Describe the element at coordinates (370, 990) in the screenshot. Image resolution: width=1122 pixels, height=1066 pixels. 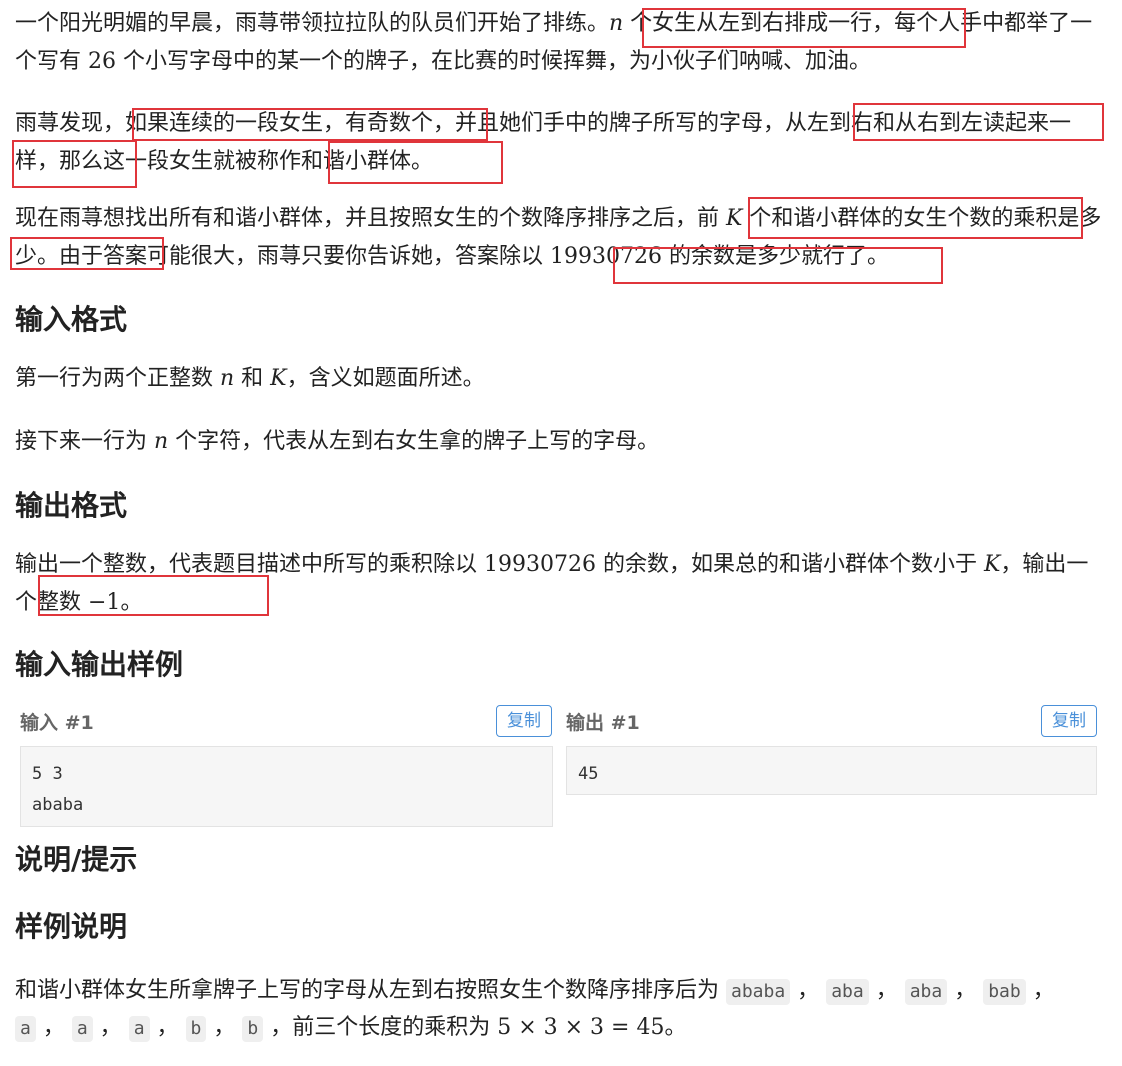
I see `hint-text-a: 和谐小群体女生所拿牌子上写的字母从左到右按照女生个数降序排序后为` at that location.